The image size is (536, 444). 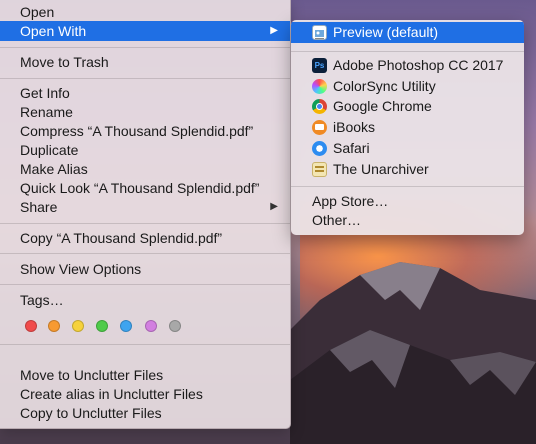 What do you see at coordinates (145, 62) in the screenshot?
I see `menu-item-move-to-trash: Move to Trash` at bounding box center [145, 62].